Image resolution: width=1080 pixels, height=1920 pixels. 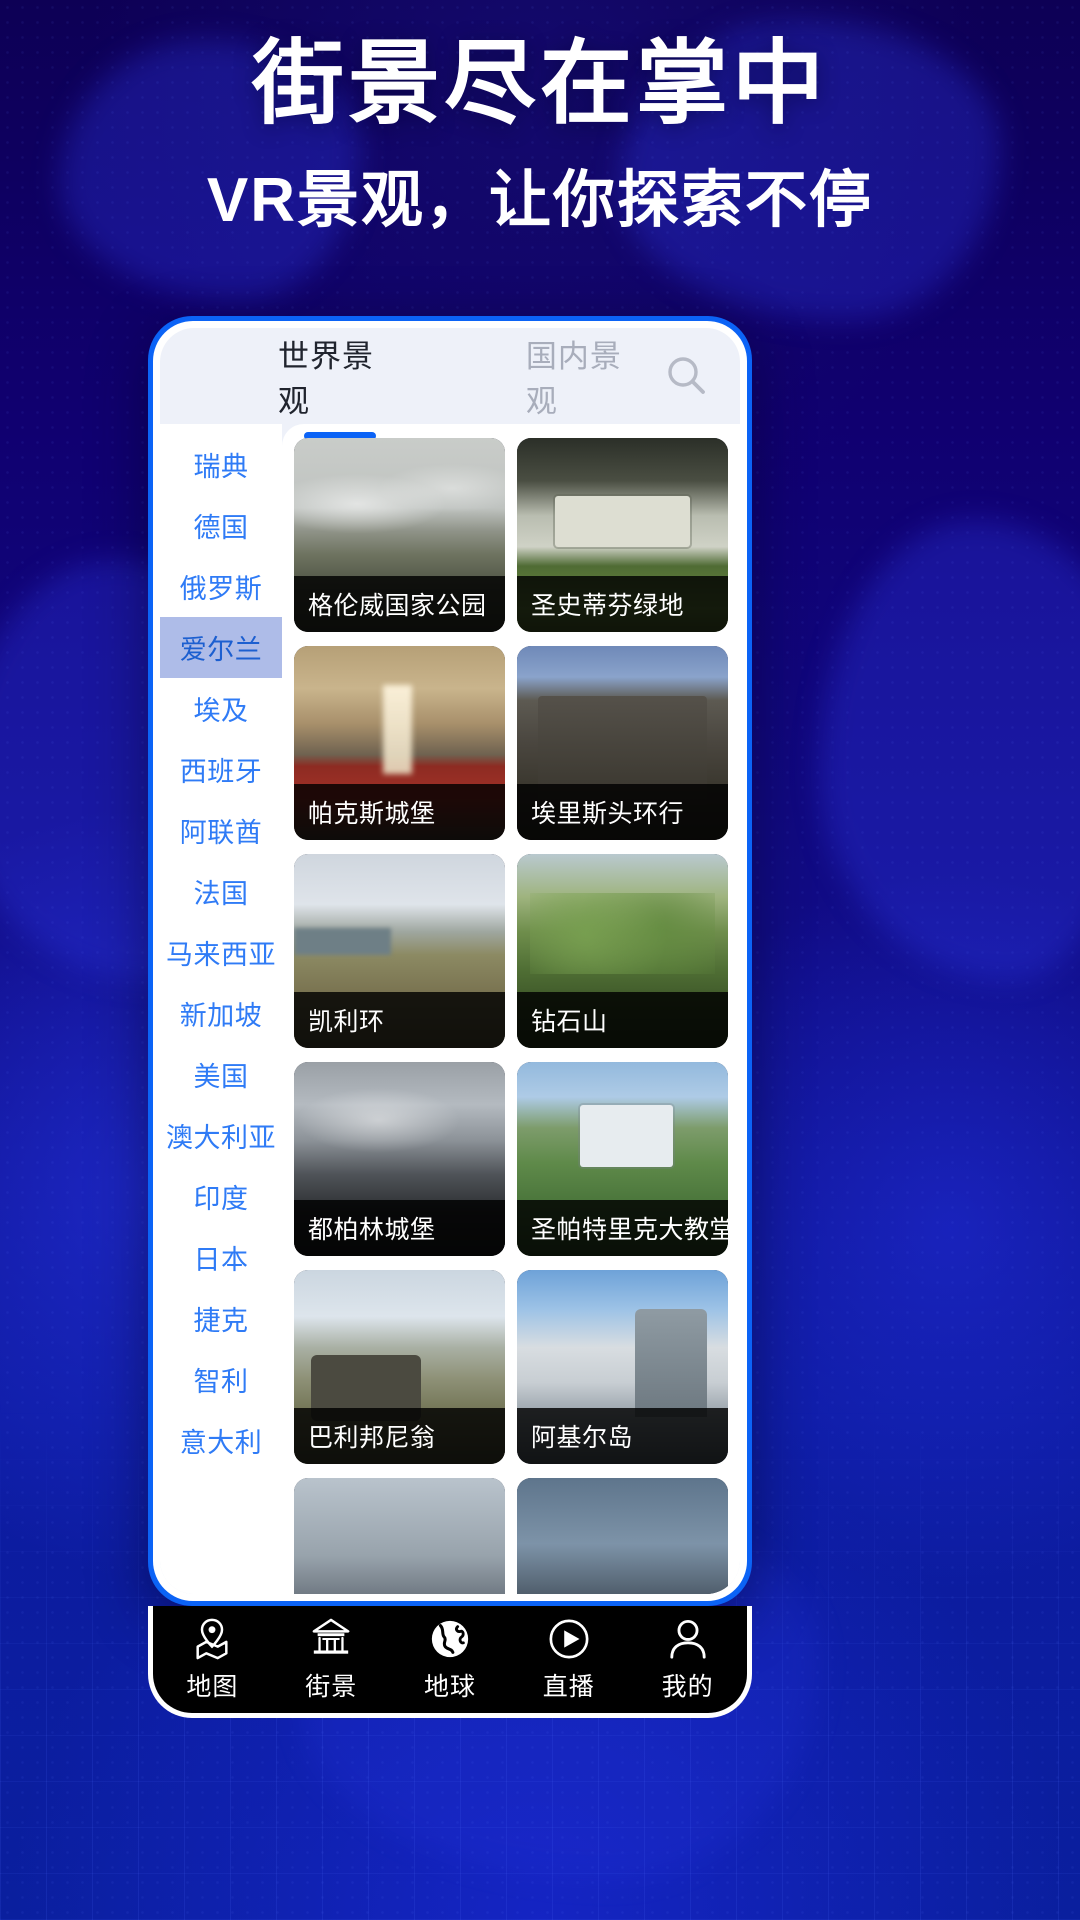 I want to click on scenery-caption-bar: 埃里斯头环行, so click(x=622, y=812).